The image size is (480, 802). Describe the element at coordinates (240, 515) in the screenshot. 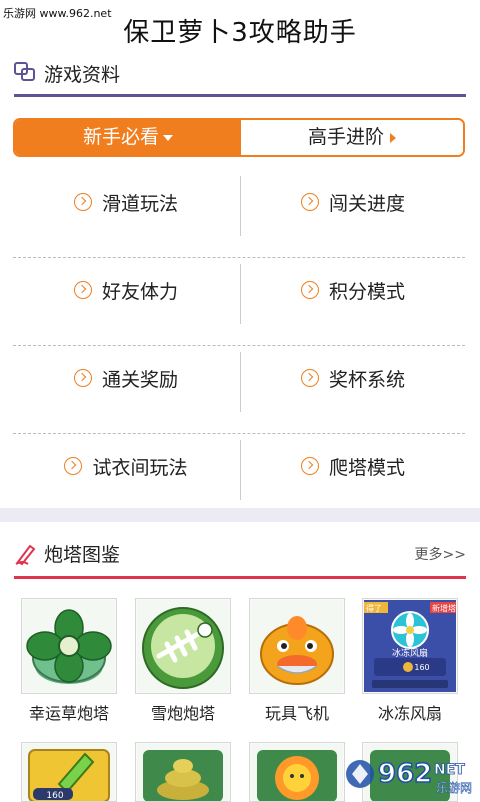

I see `section-gap` at that location.